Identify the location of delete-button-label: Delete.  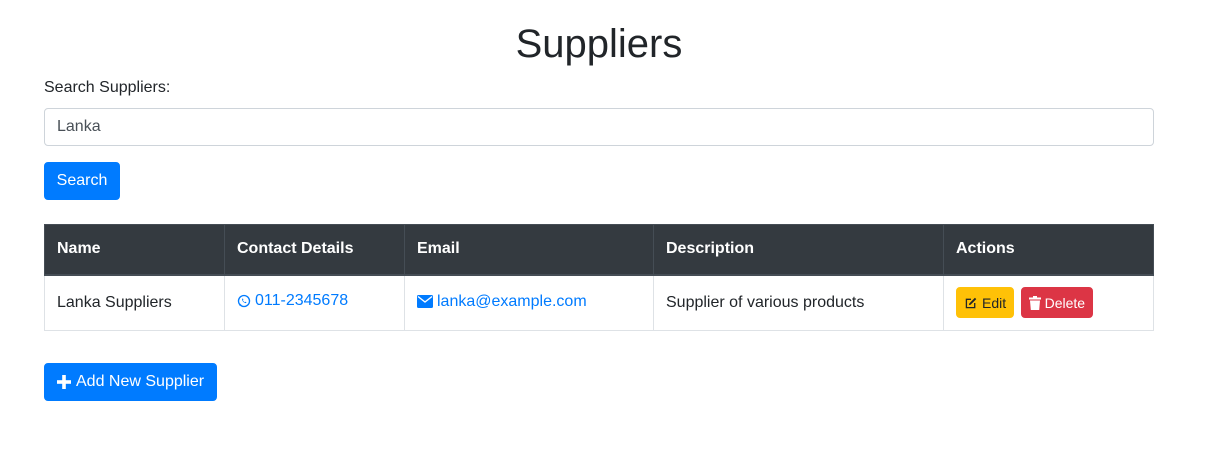
(1065, 302).